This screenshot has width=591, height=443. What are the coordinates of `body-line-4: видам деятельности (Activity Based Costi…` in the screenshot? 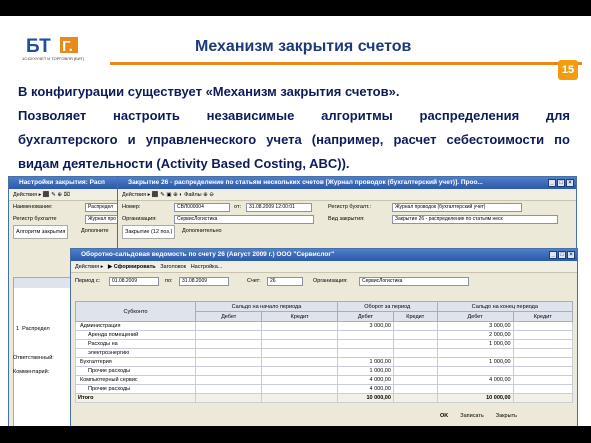 It's located at (184, 163).